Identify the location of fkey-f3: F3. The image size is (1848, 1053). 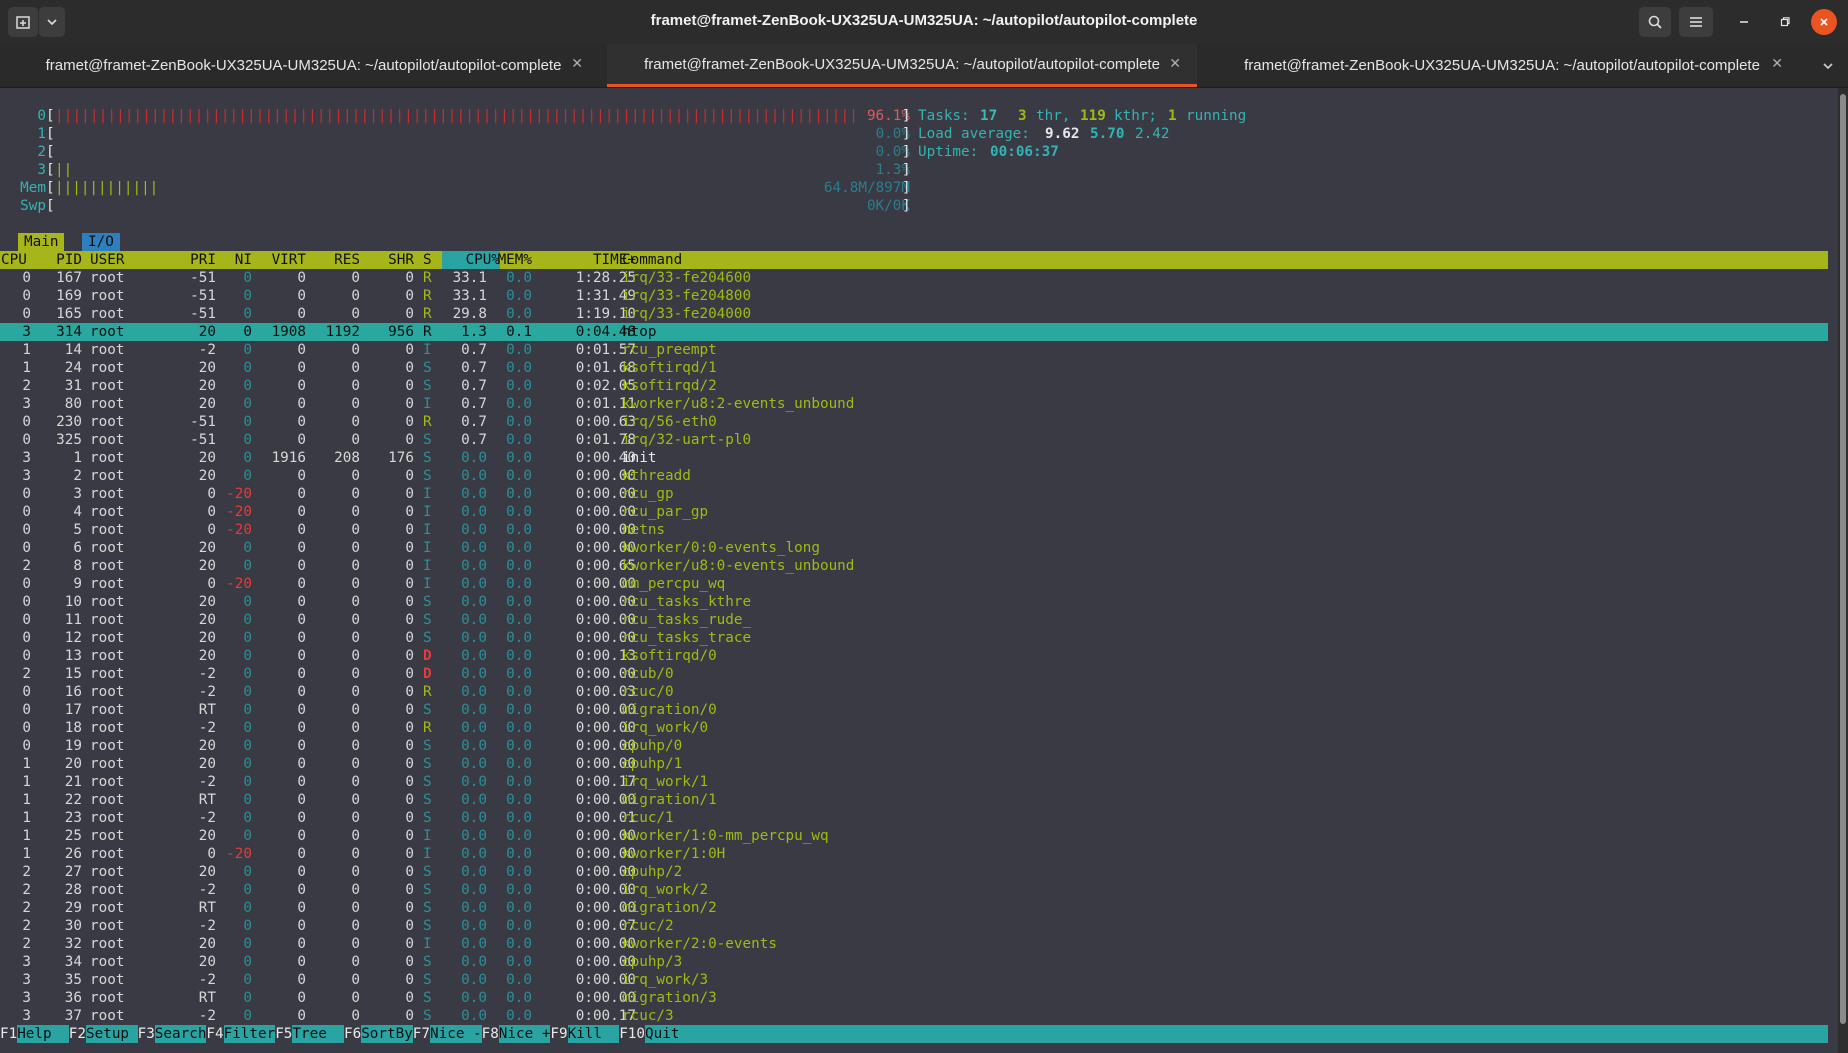
(146, 1034).